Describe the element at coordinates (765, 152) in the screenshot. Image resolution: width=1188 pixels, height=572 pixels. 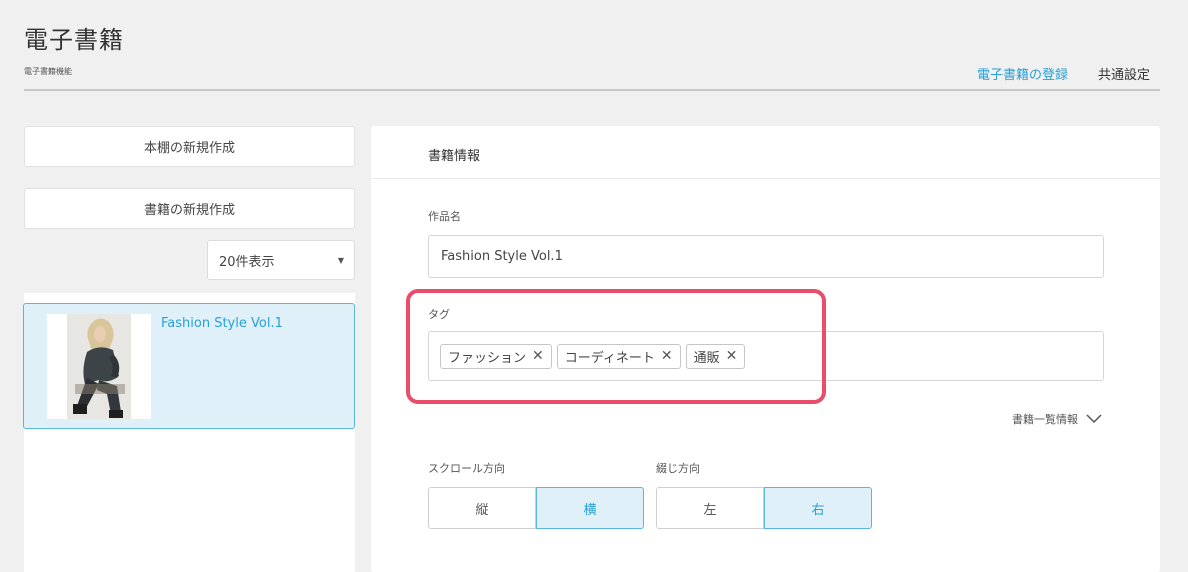
I see `panel-header: 書籍情報` at that location.